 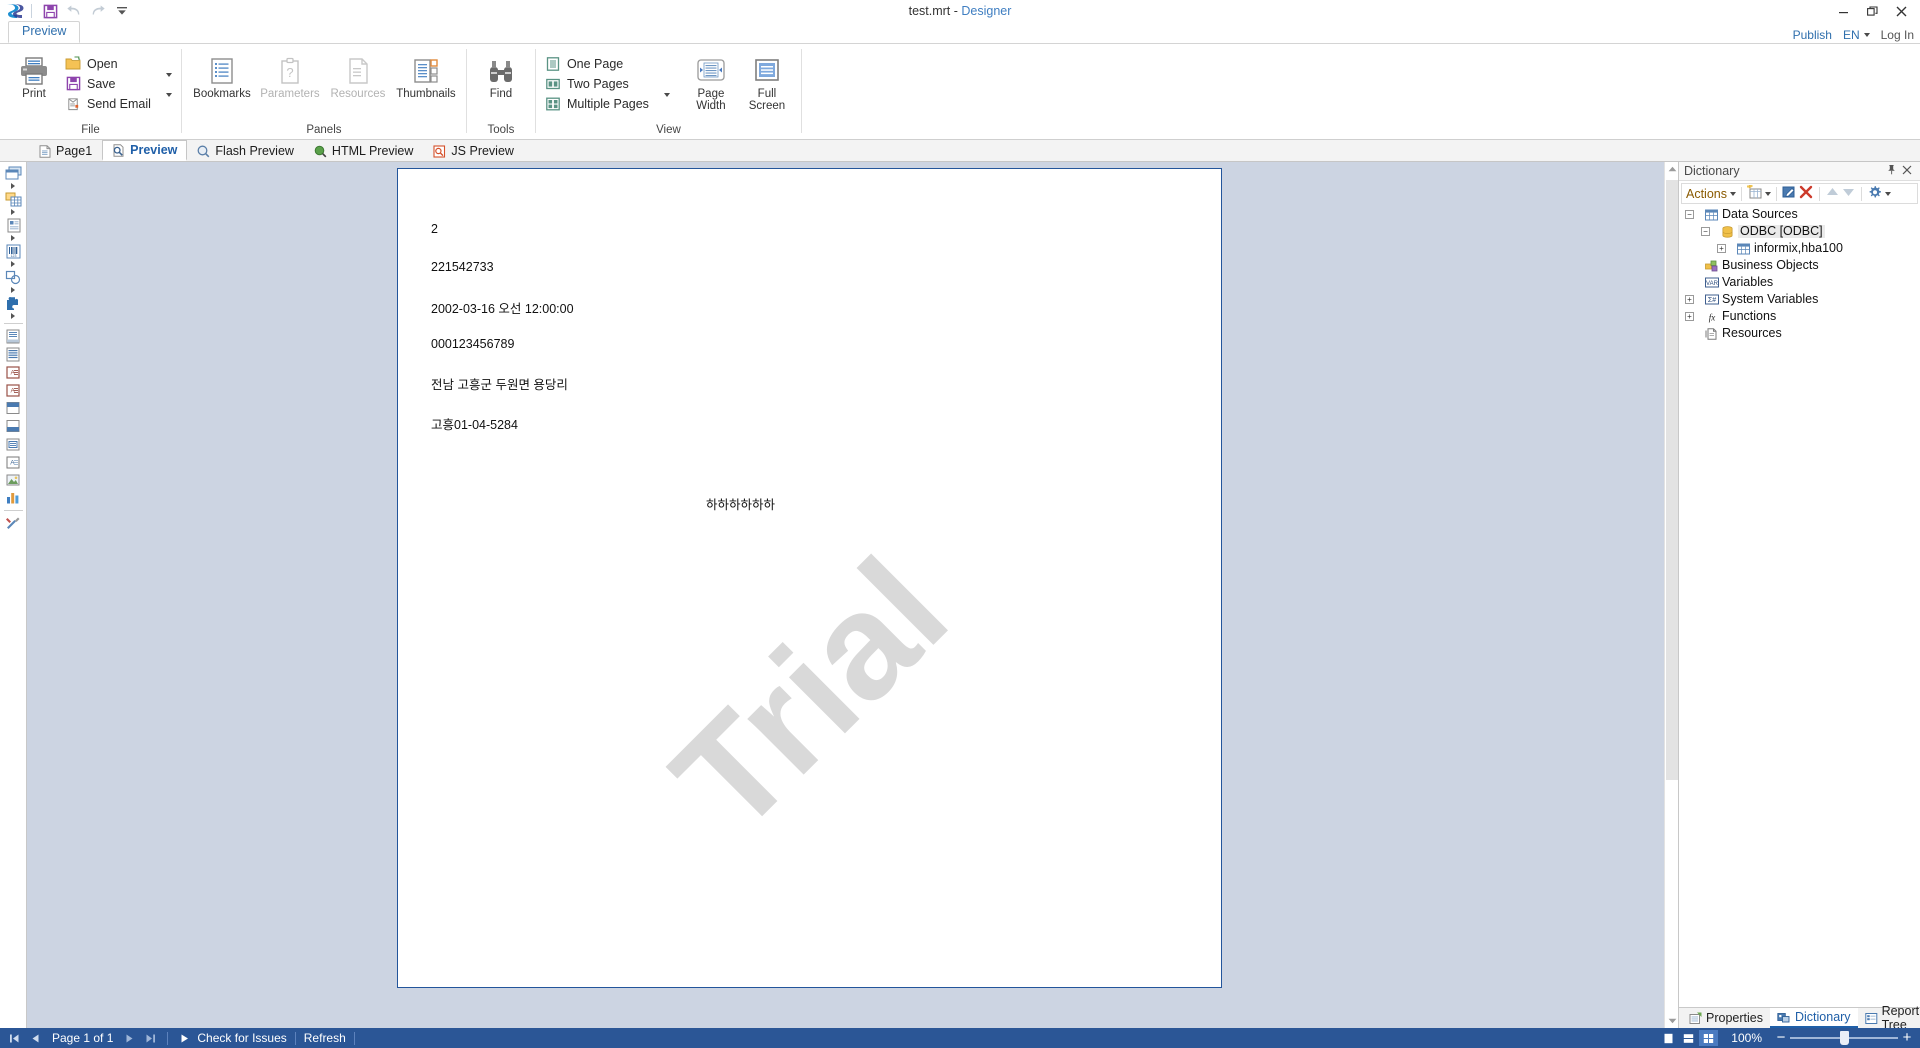 I want to click on zoom-slider-track, so click(x=1844, y=1038).